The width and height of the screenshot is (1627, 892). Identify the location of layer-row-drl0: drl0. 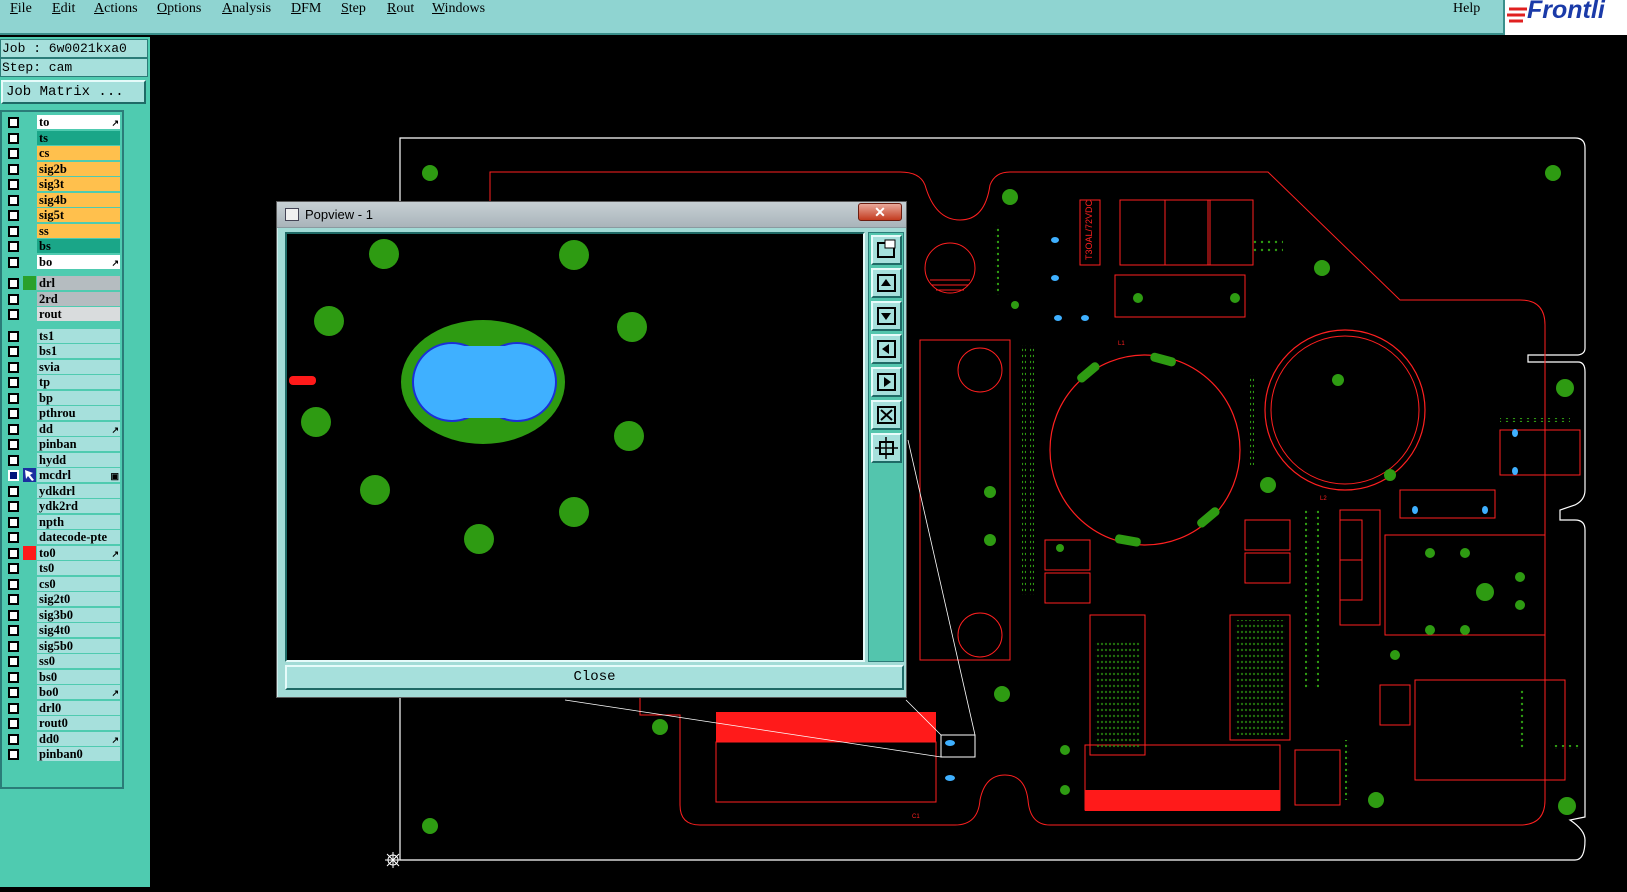
(62, 708).